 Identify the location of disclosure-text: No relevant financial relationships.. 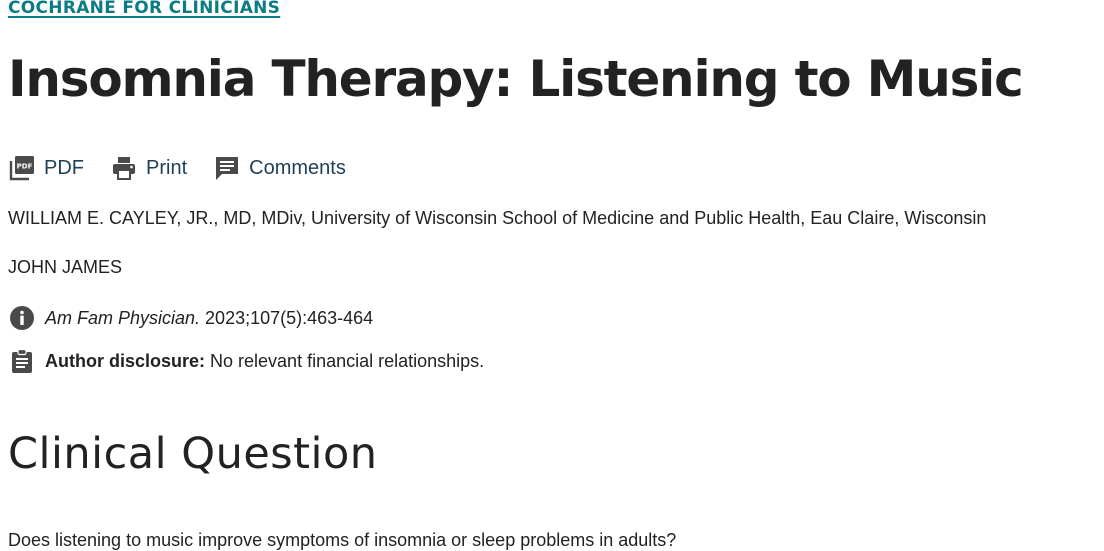
(345, 360).